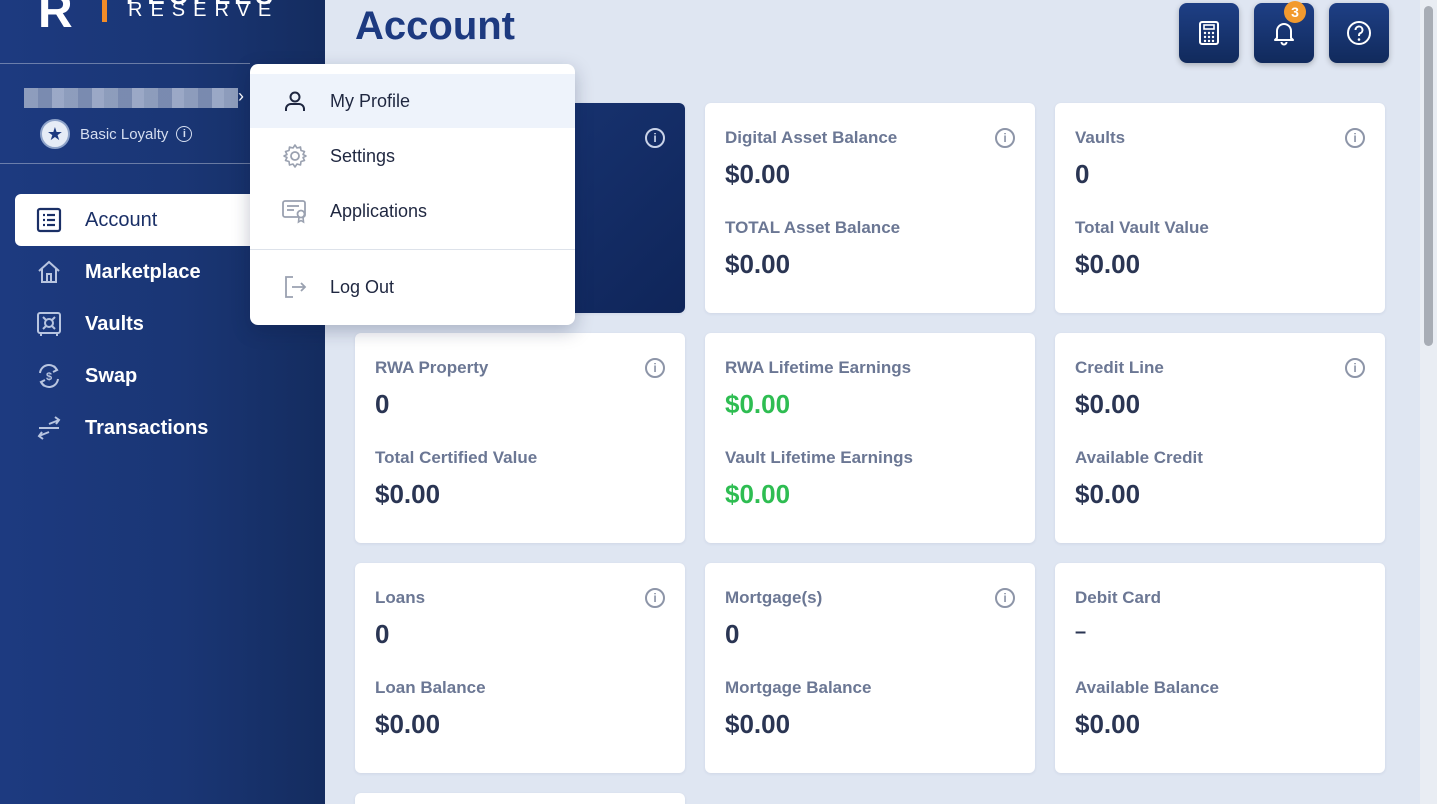 The image size is (1437, 804). Describe the element at coordinates (362, 286) in the screenshot. I see `menu-item-label: Log Out` at that location.